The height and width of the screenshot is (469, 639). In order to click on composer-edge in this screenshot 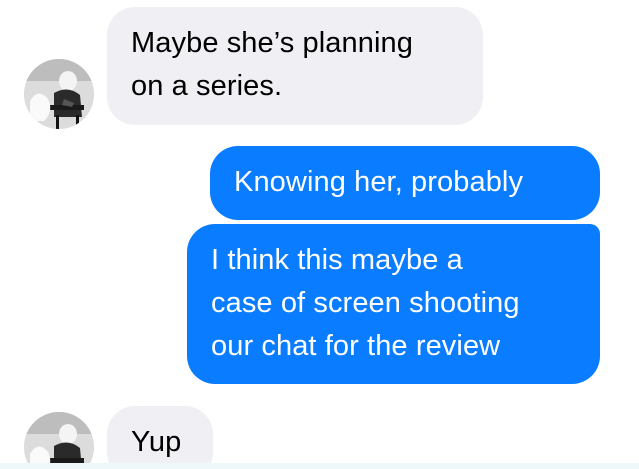, I will do `click(319, 466)`.